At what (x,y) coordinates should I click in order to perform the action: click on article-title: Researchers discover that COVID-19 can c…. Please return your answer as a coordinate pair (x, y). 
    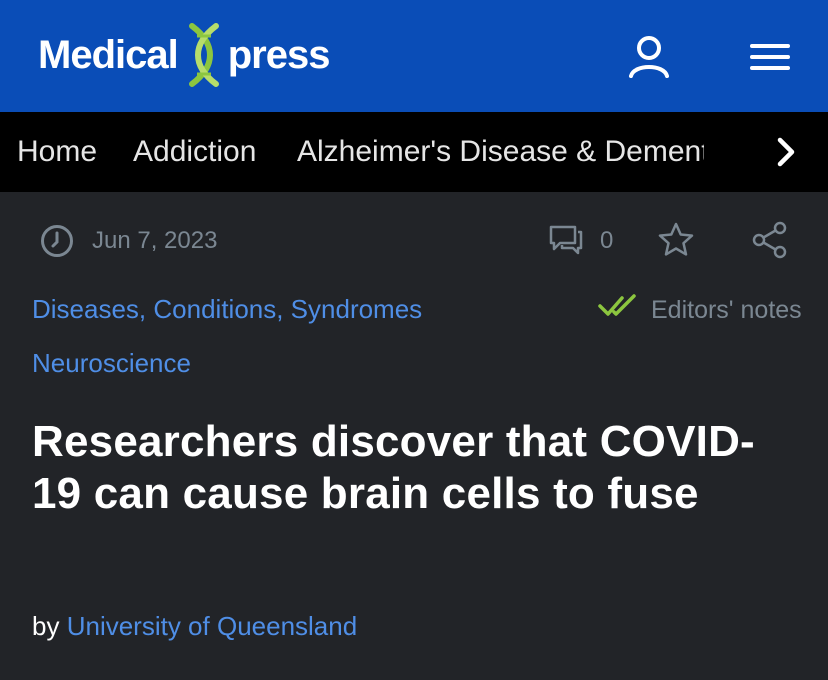
    Looking at the image, I should click on (393, 467).